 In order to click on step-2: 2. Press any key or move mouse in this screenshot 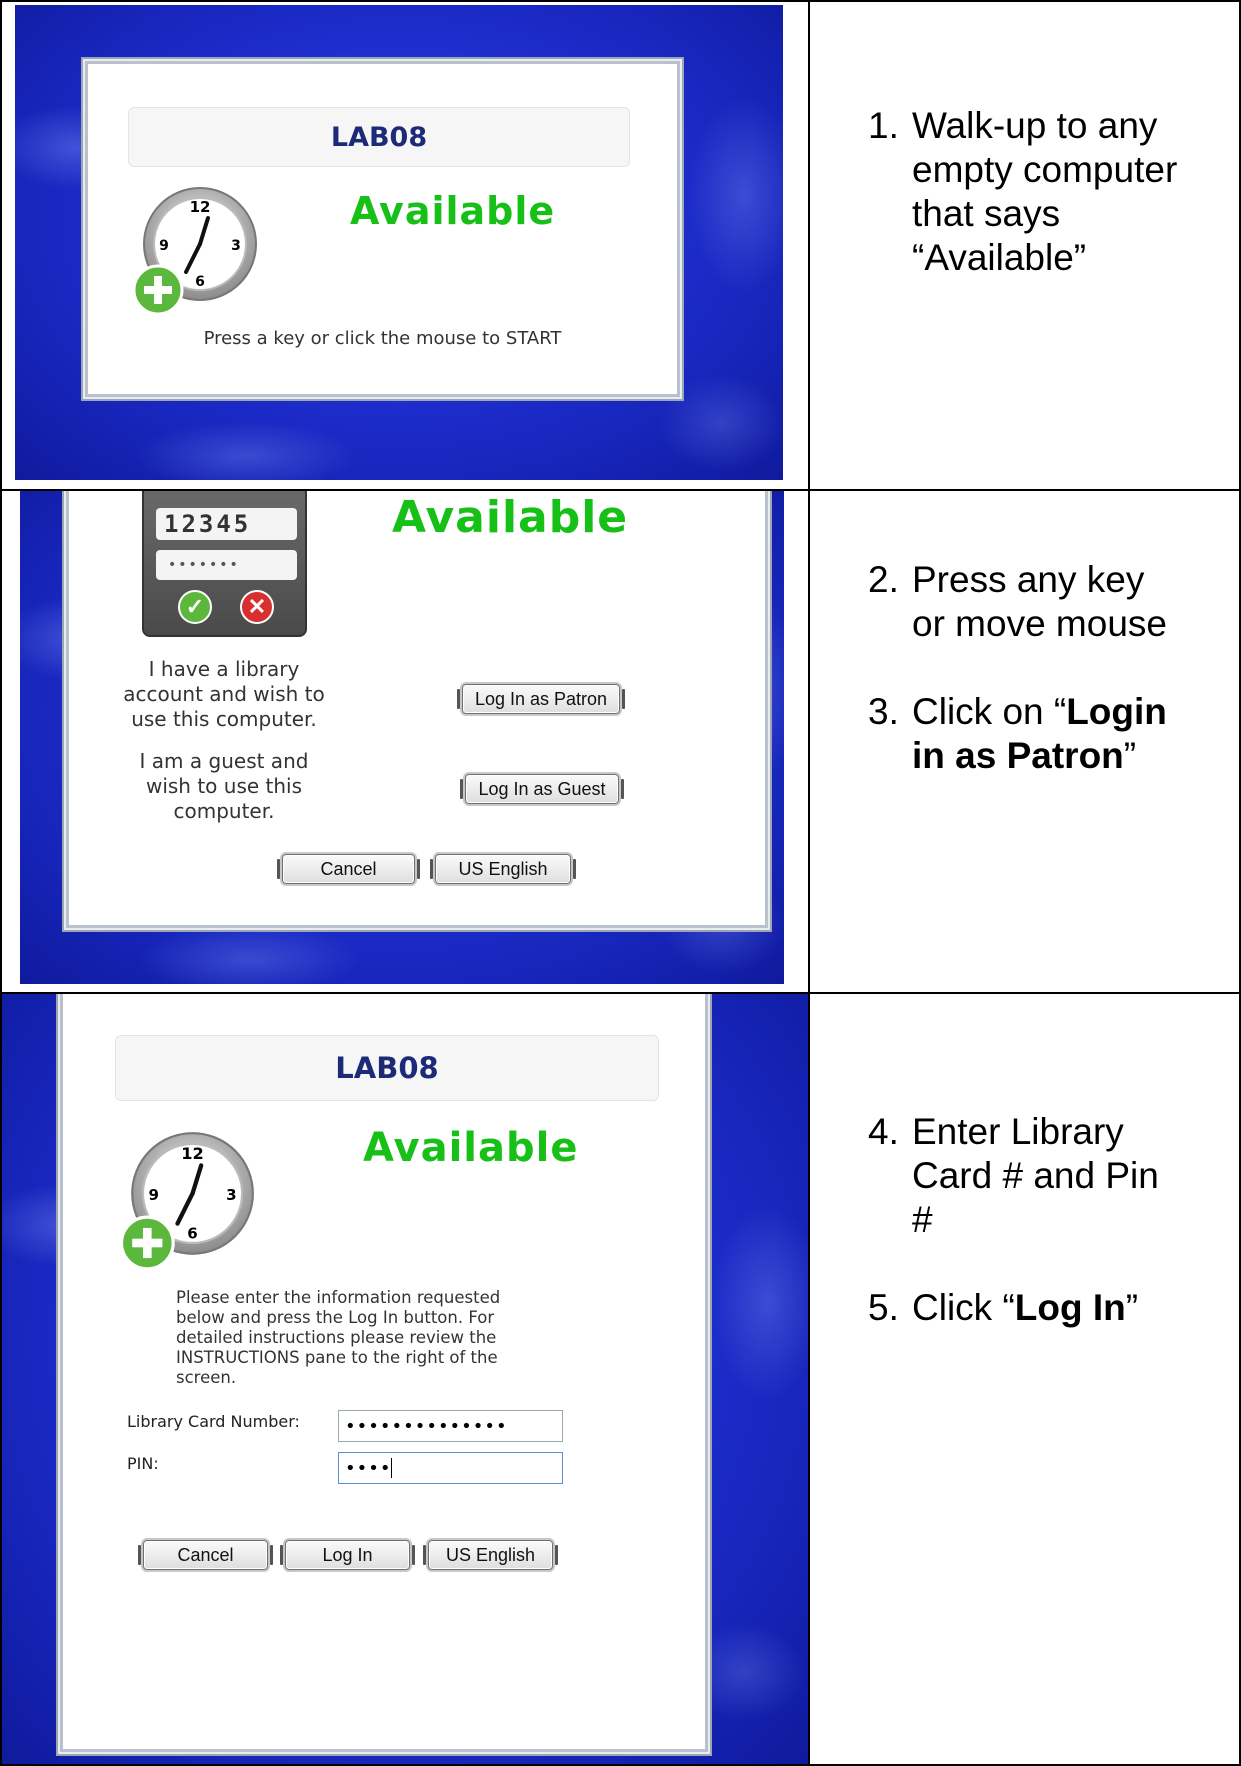, I will do `click(1048, 602)`.